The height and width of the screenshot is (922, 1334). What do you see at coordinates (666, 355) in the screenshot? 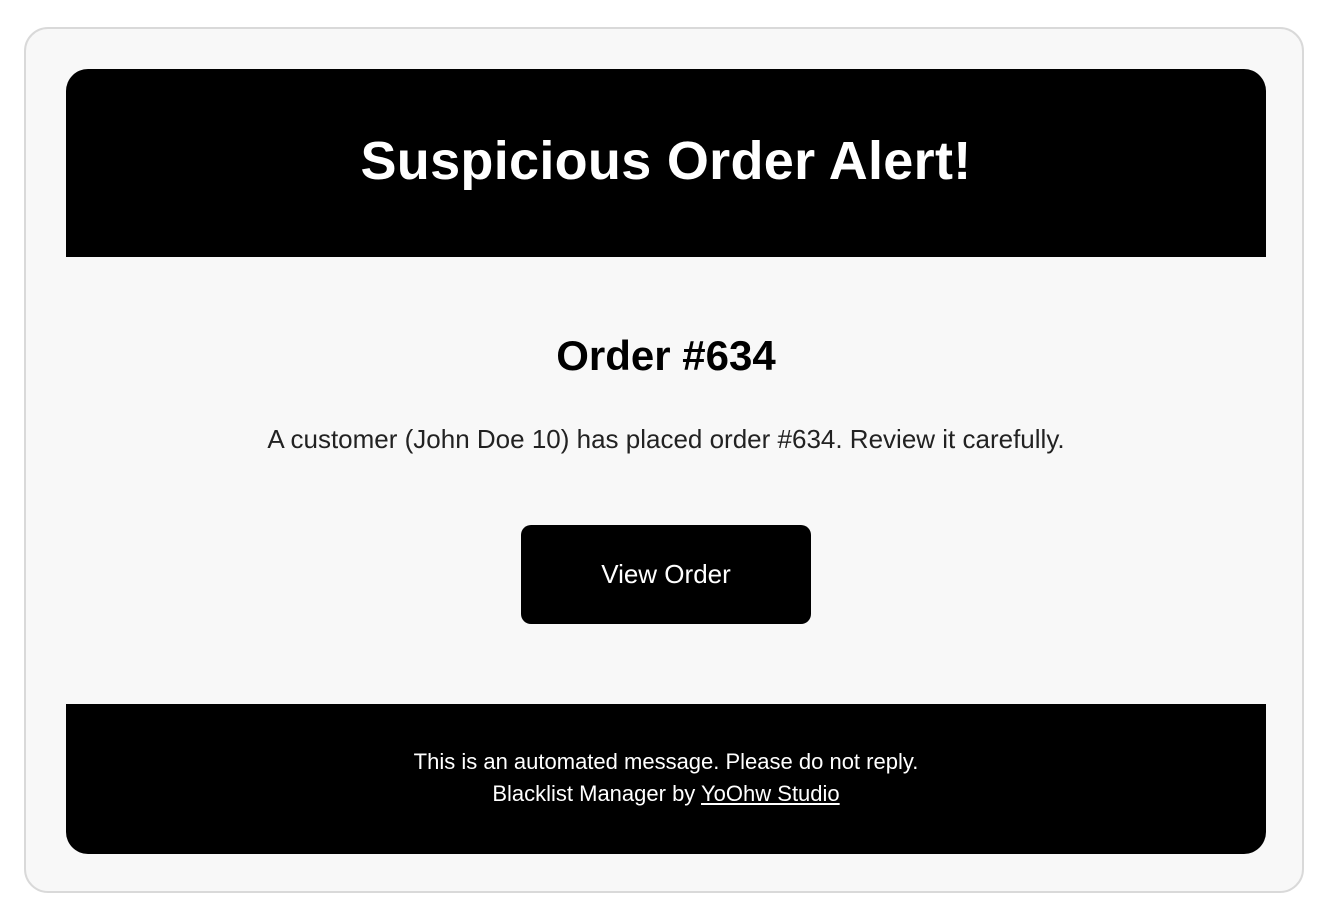
I see `order-title: Order #634` at bounding box center [666, 355].